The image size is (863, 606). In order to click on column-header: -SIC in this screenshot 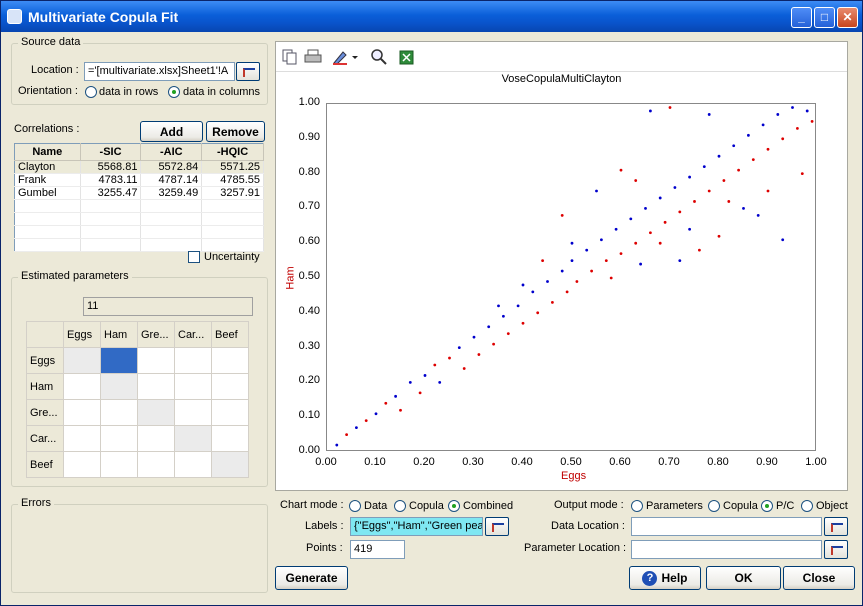, I will do `click(111, 152)`.